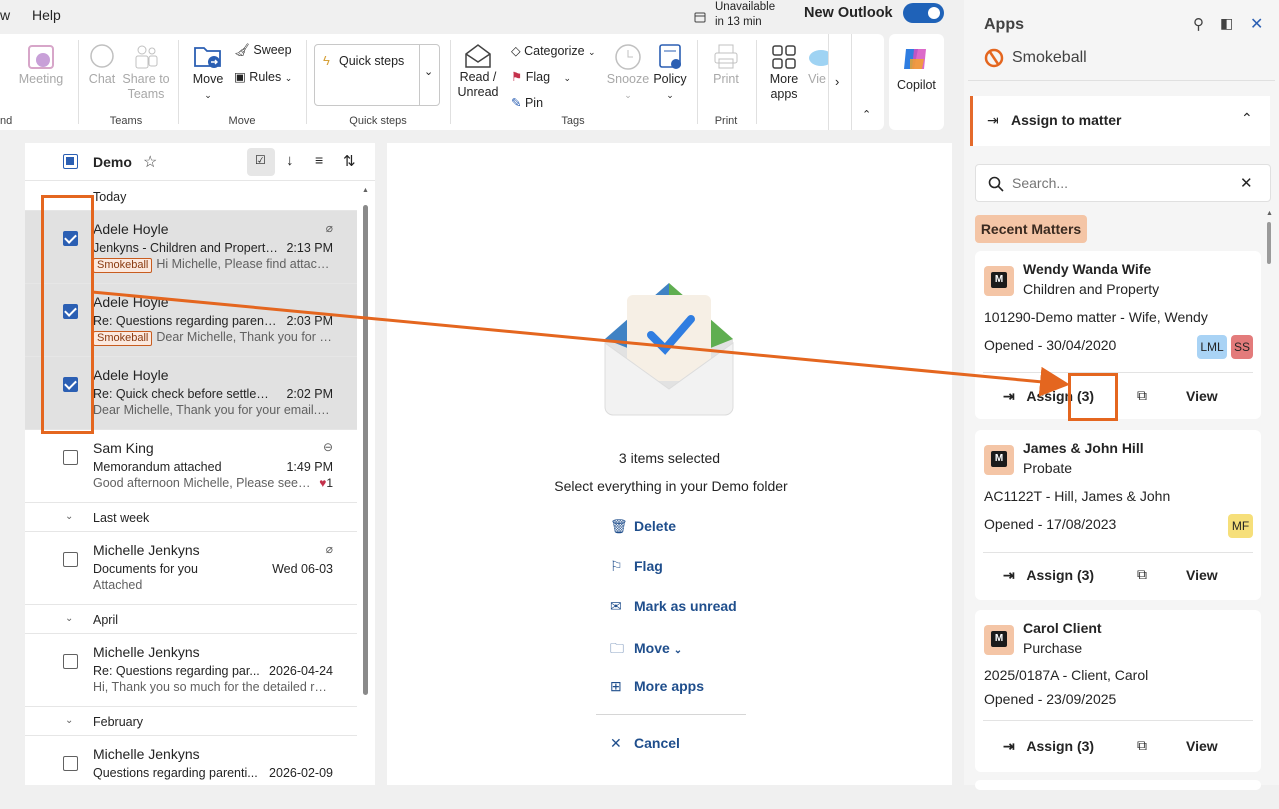 Image resolution: width=1279 pixels, height=809 pixels. What do you see at coordinates (478, 92) in the screenshot?
I see `read-unread-label-2: Unread` at bounding box center [478, 92].